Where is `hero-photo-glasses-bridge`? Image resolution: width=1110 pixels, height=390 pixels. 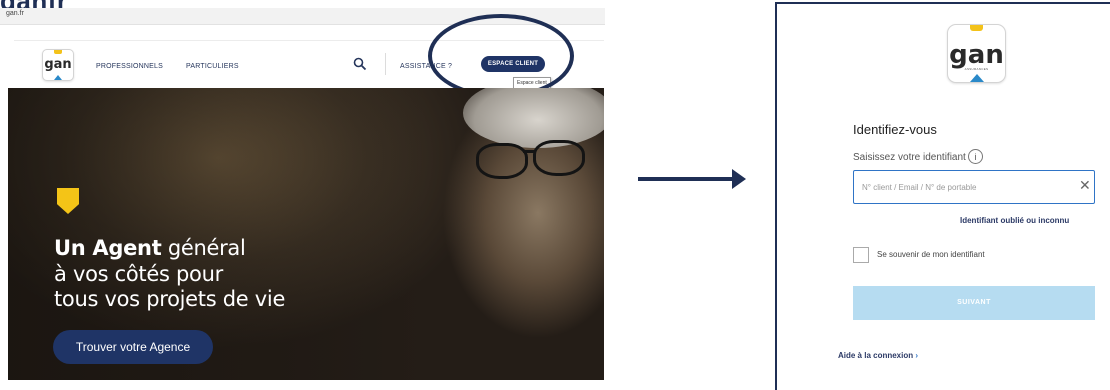
hero-photo-glasses-bridge is located at coordinates (529, 151).